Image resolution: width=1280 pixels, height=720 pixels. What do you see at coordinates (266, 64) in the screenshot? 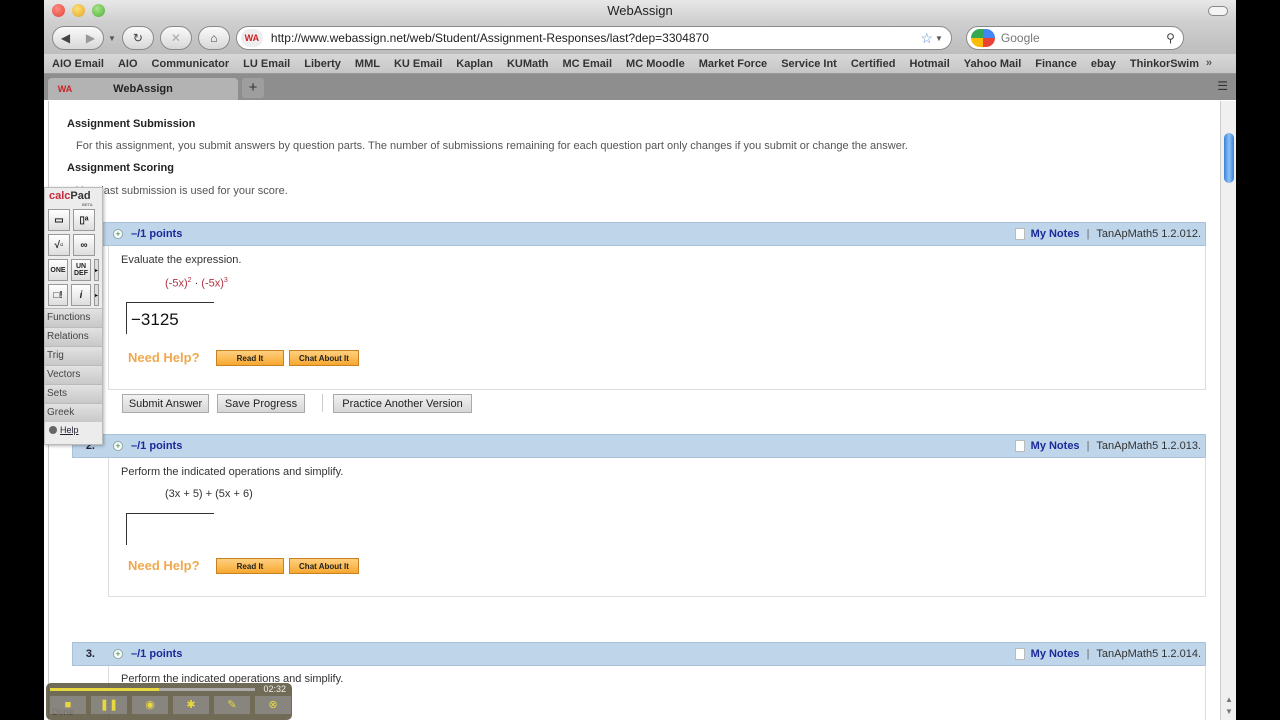
I see `bookmark-item: LU Email` at bounding box center [266, 64].